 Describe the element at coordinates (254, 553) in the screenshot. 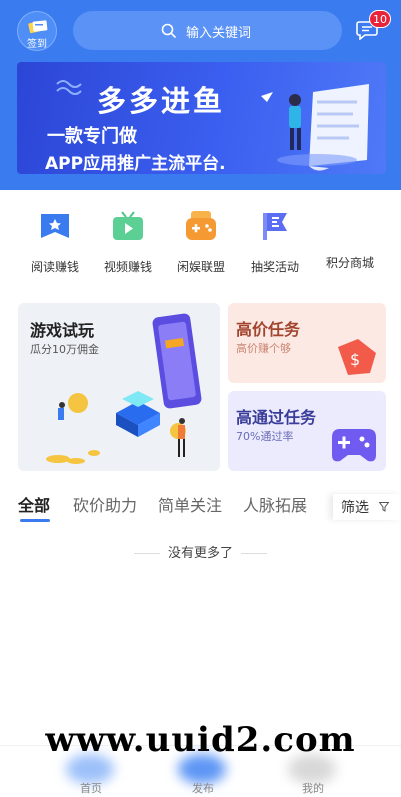

I see `divider-right` at that location.